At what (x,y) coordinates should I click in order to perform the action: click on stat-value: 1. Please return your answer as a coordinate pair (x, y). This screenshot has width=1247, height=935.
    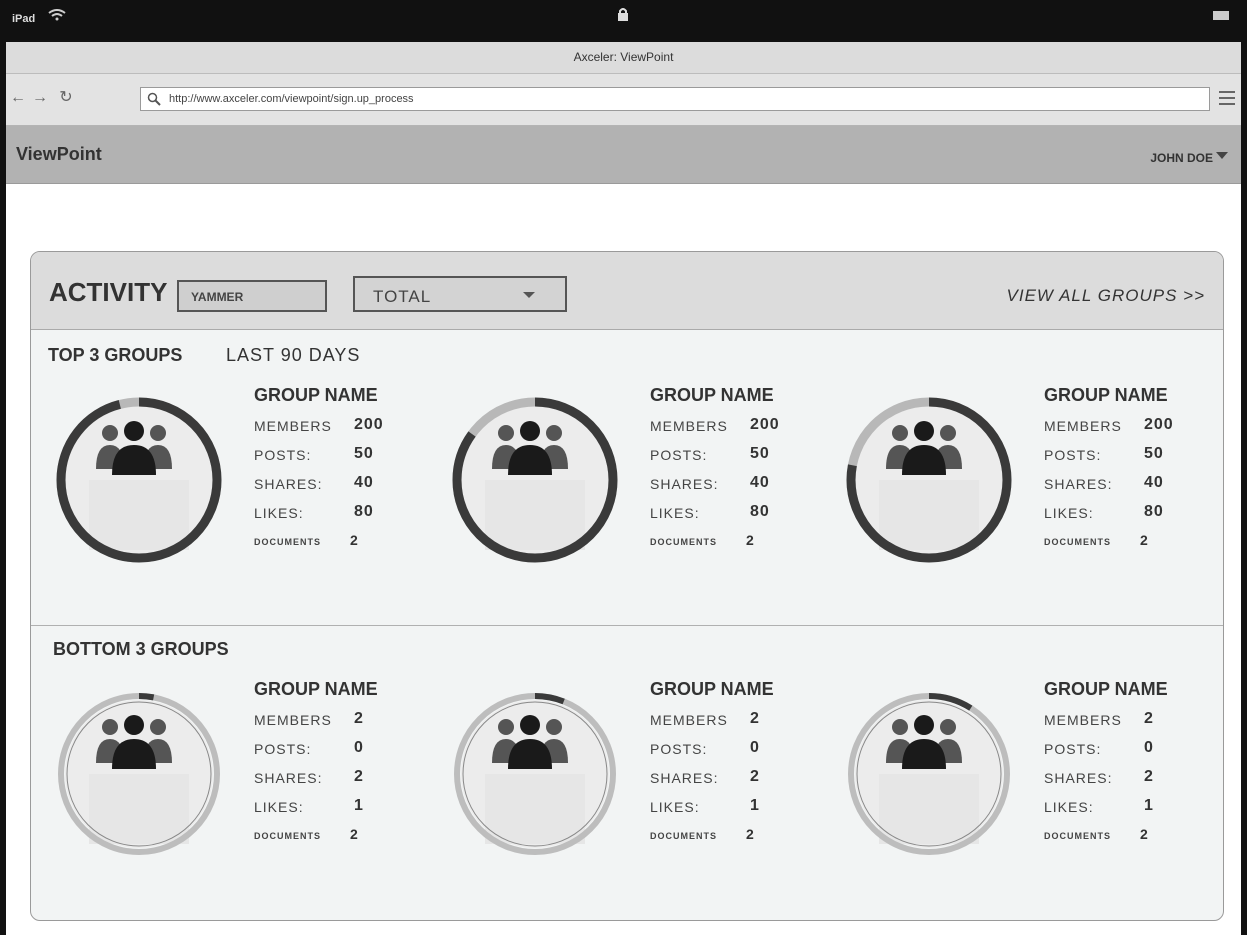
    Looking at the image, I should click on (755, 805).